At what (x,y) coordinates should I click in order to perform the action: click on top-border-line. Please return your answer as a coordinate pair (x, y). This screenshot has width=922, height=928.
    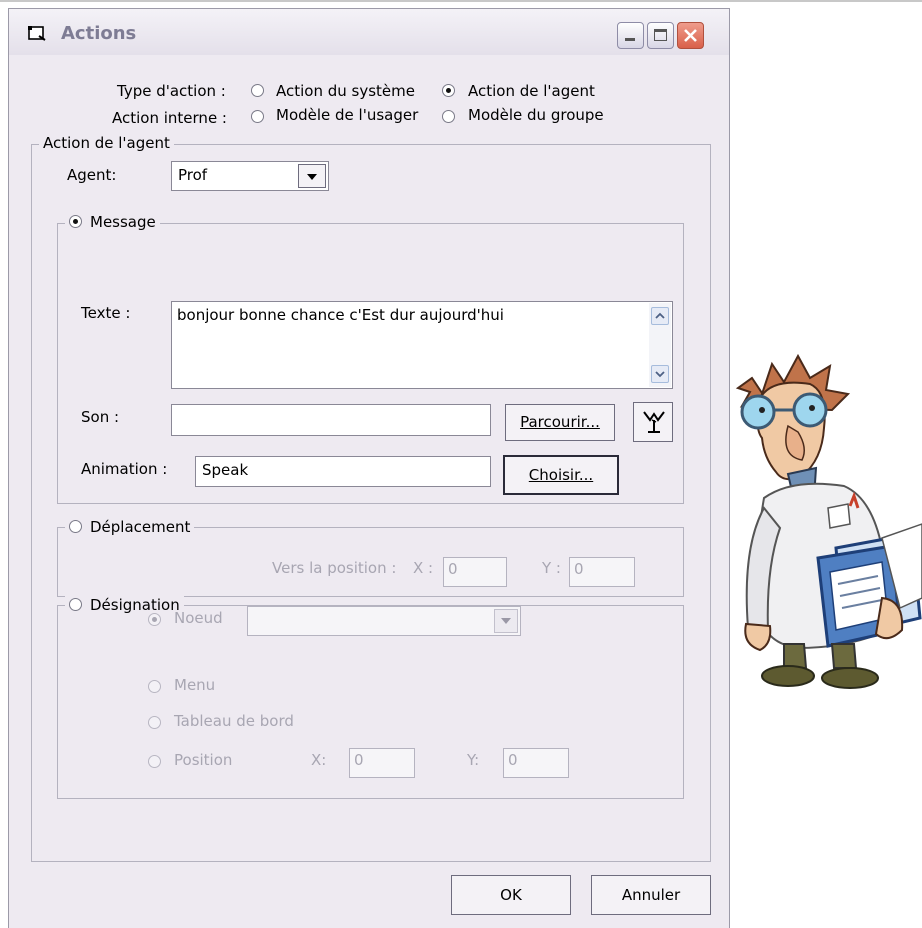
    Looking at the image, I should click on (461, 1).